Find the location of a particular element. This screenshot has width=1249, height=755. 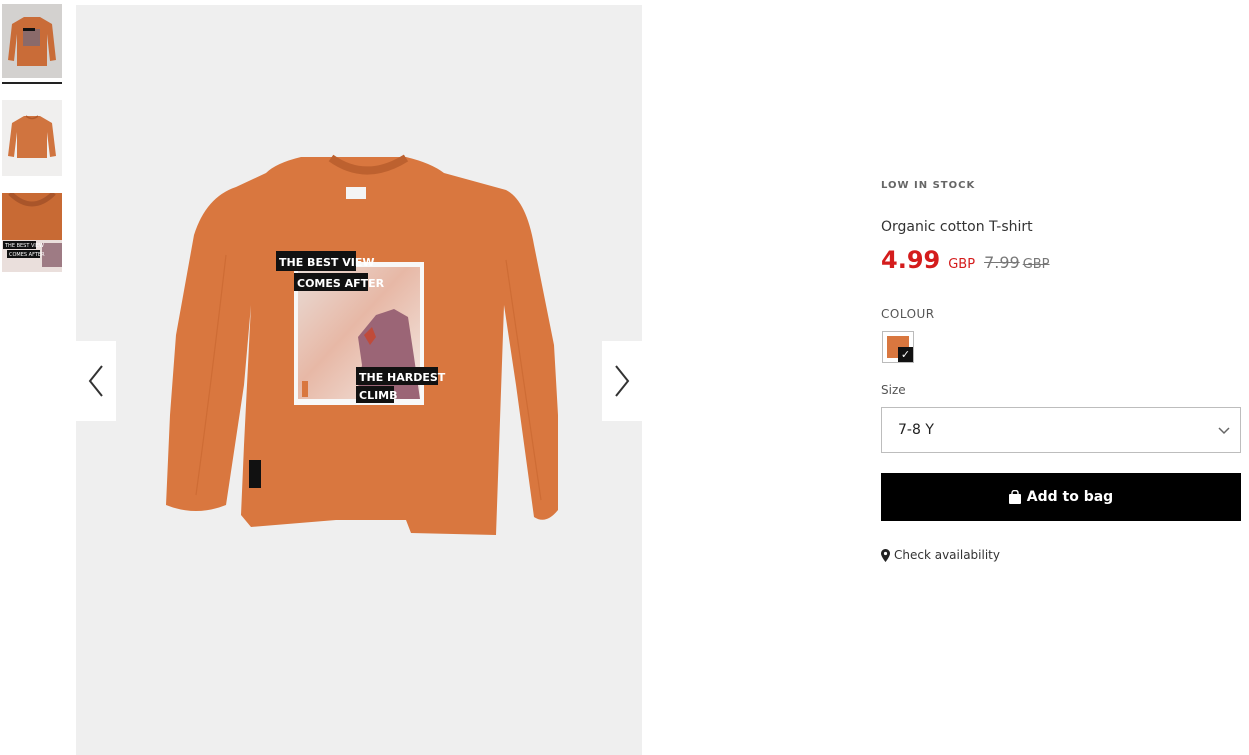

checkmark-icon: ✓ is located at coordinates (905, 354).